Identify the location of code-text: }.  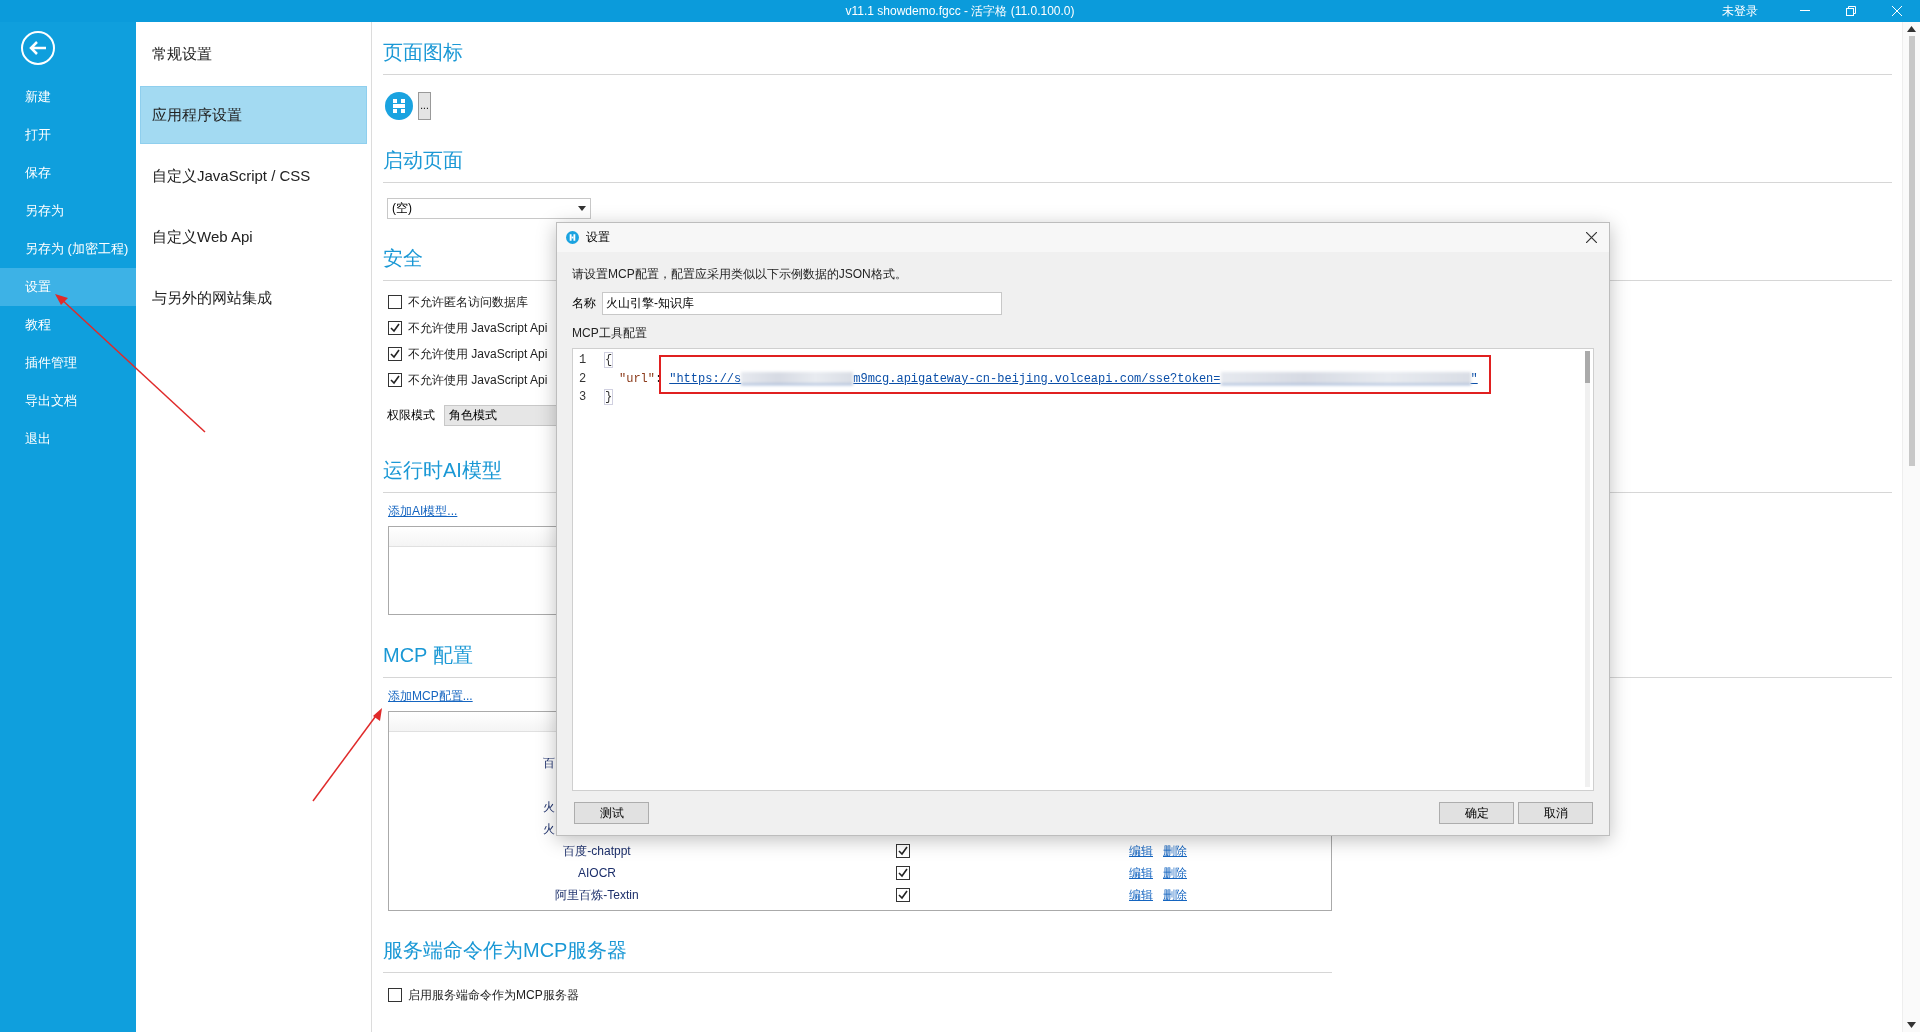
(609, 397).